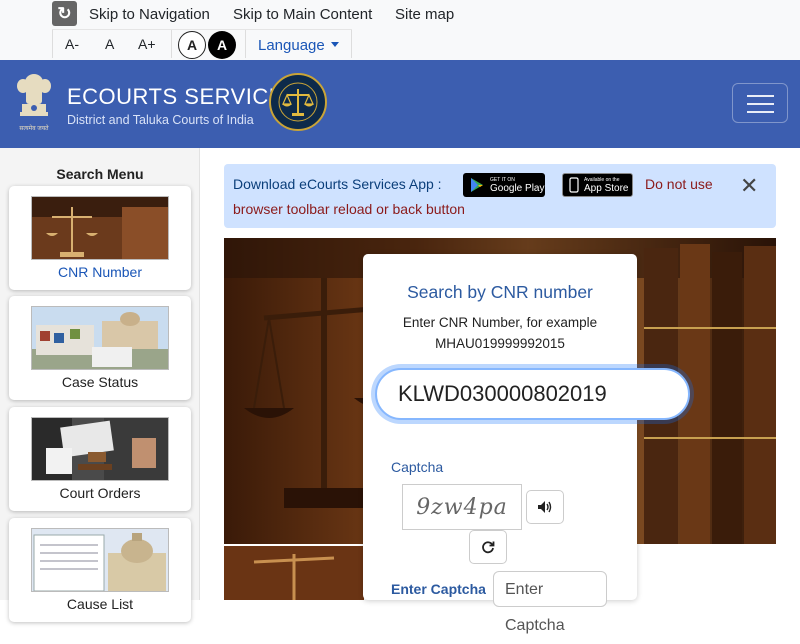 Image resolution: width=800 pixels, height=644 pixels. I want to click on menu-item-cnr-number: CNR Number, so click(100, 238).